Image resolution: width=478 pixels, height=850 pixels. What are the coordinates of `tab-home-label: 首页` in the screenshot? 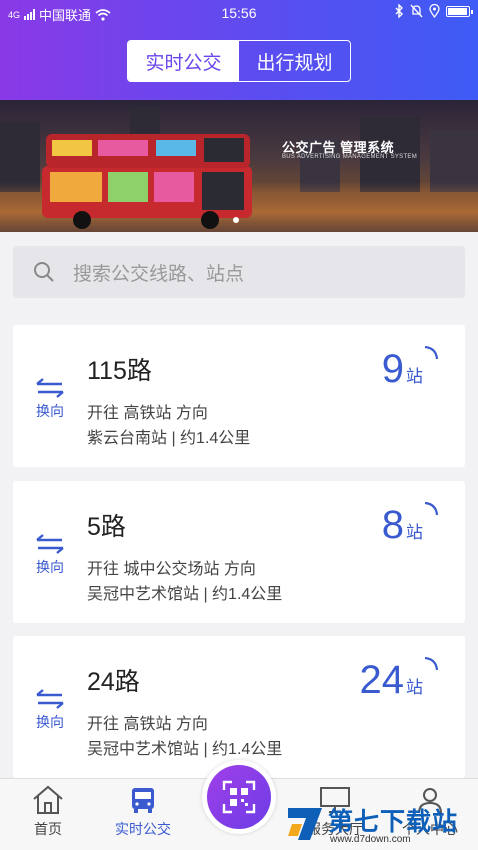 It's located at (48, 829).